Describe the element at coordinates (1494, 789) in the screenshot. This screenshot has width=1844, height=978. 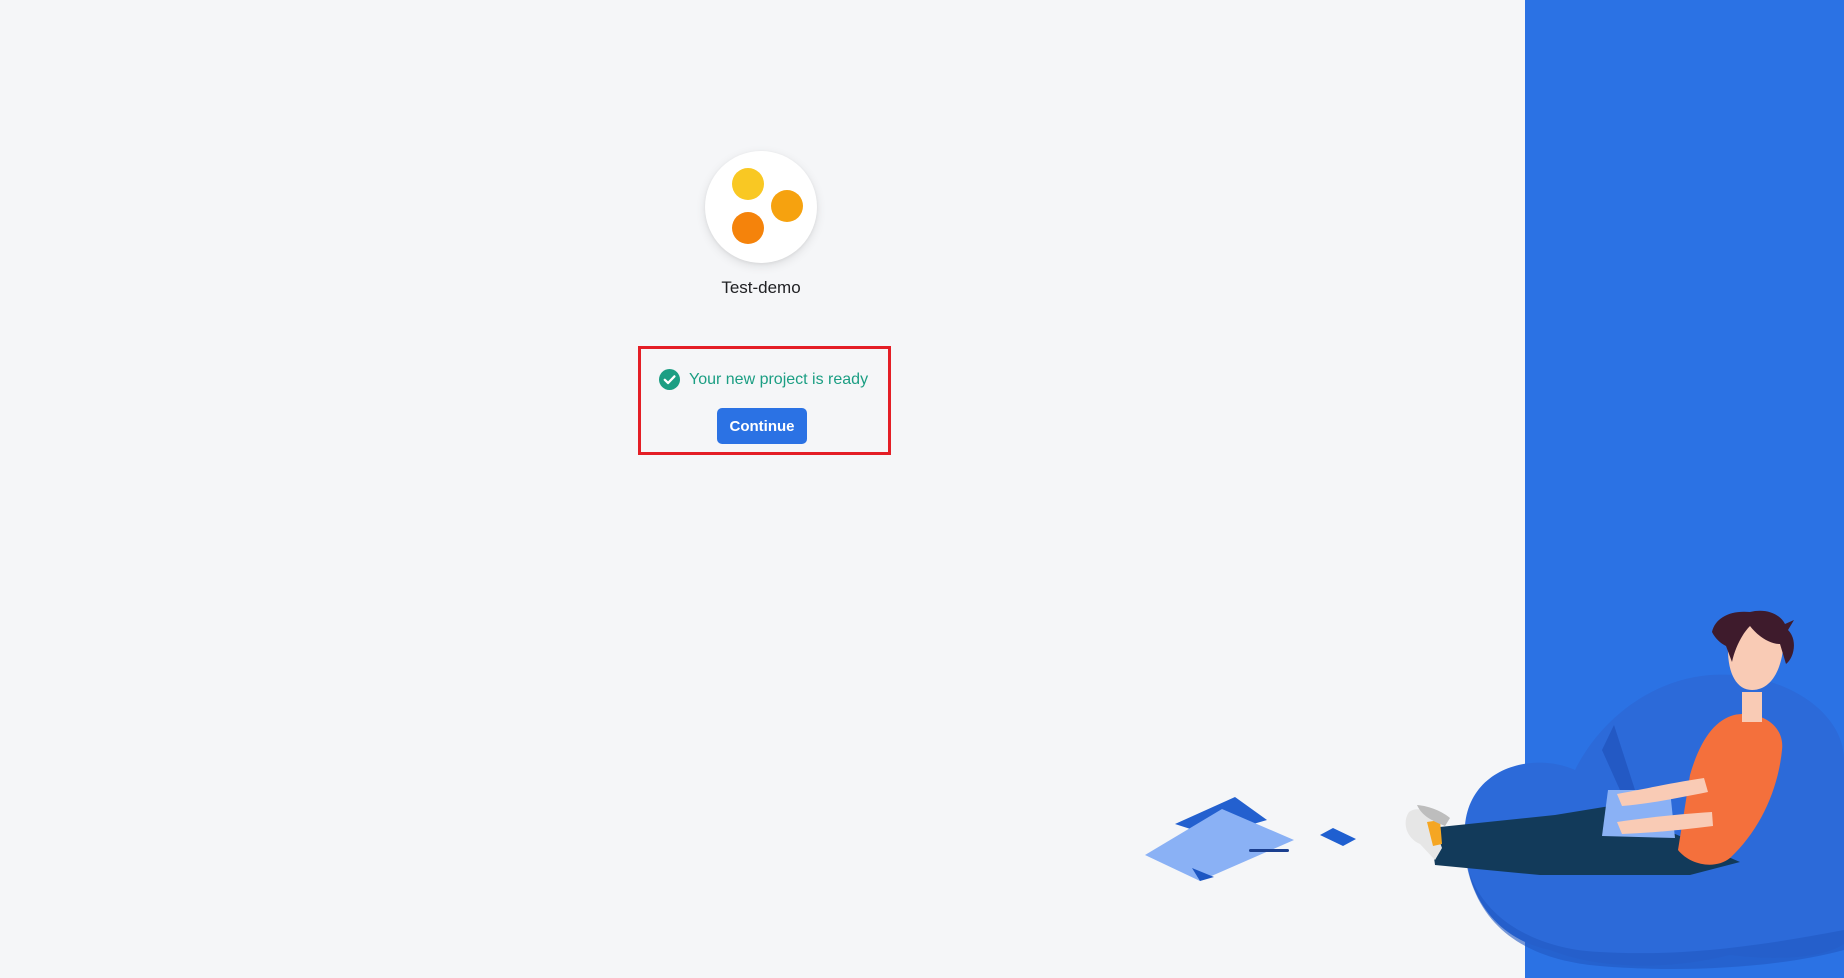
I see `person-with-laptop-illustration` at that location.